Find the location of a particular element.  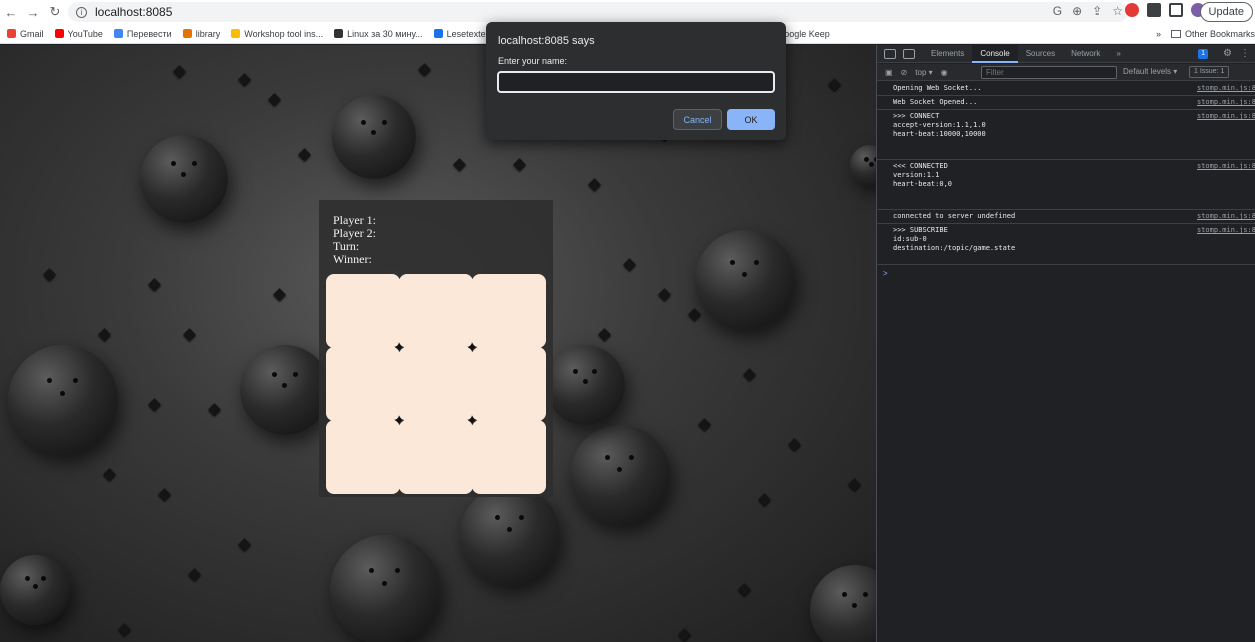

bookmark-item: Перевести is located at coordinates (142, 34).